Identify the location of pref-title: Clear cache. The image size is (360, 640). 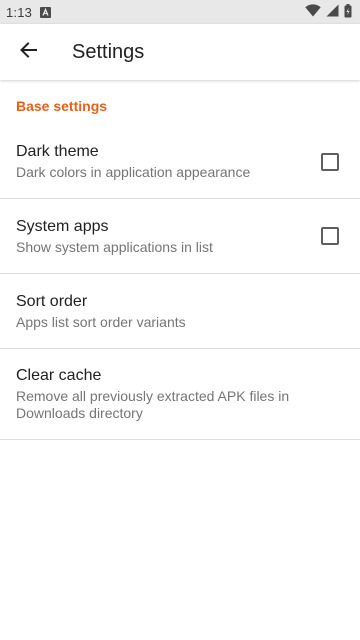
(59, 375).